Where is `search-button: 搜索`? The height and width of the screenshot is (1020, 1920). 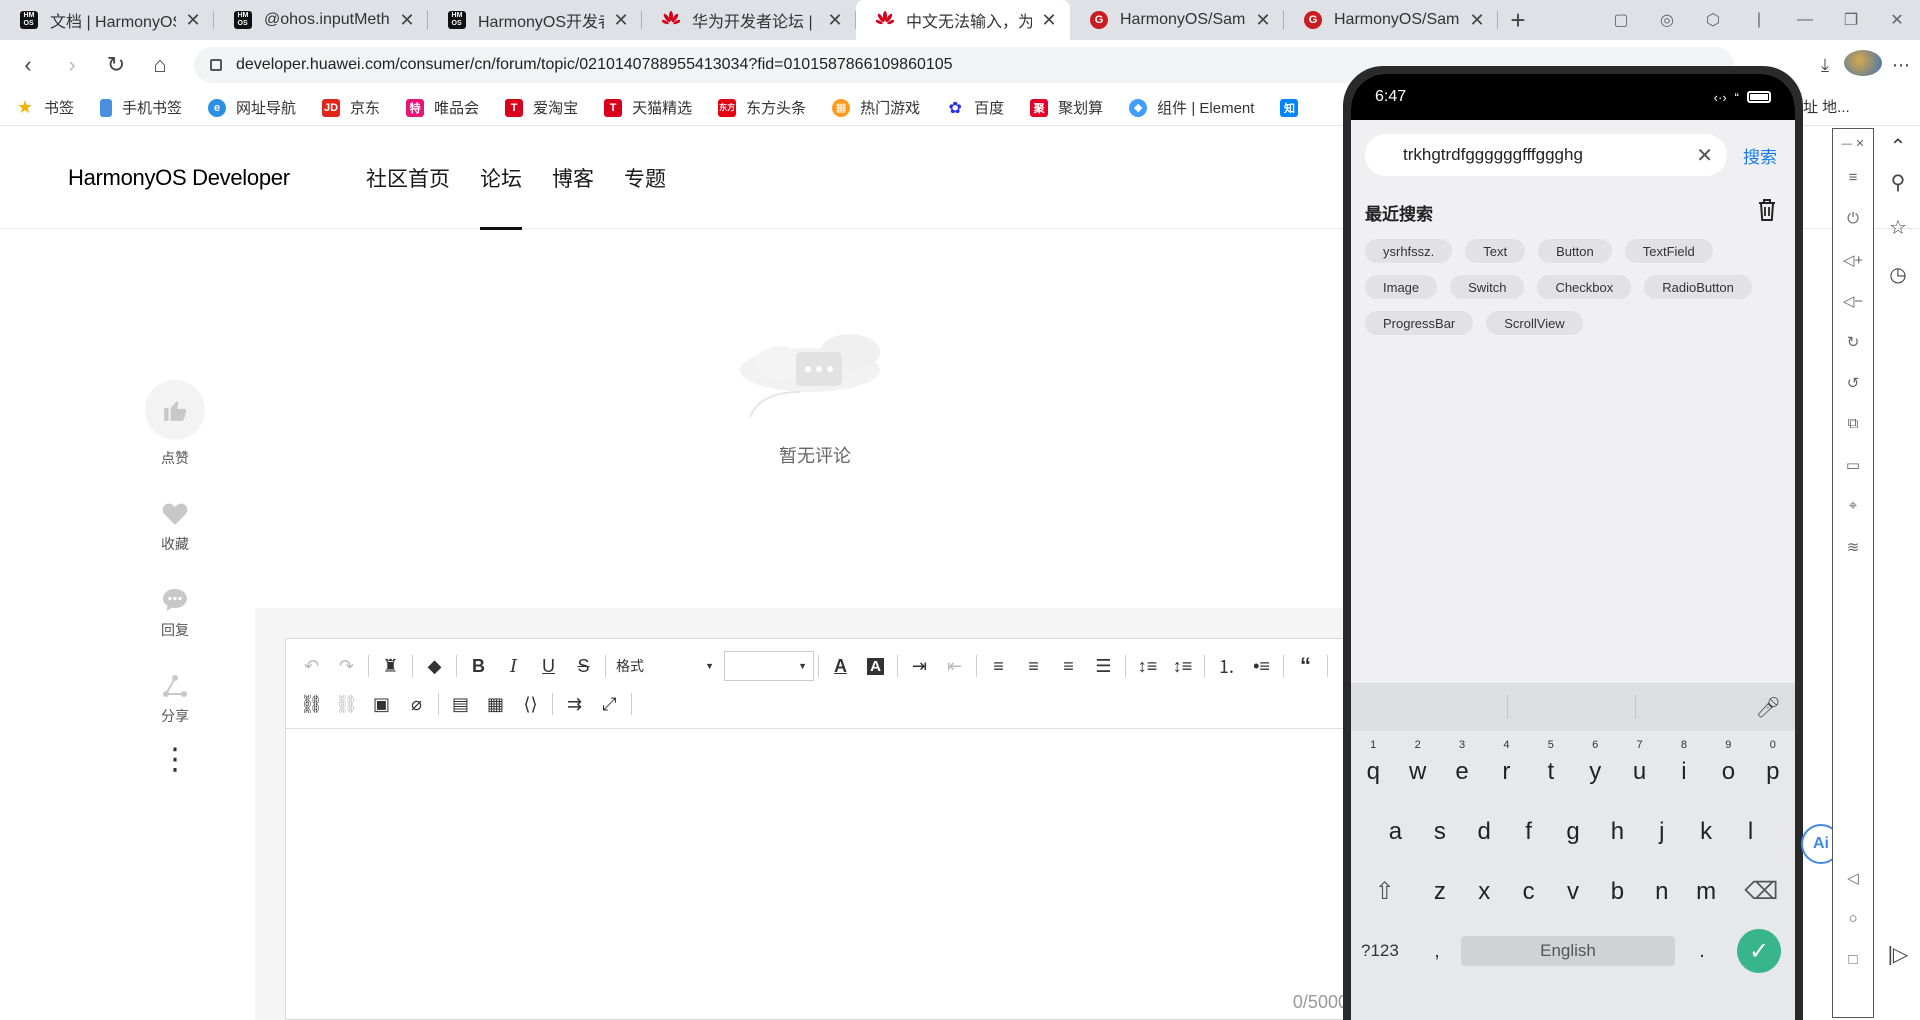 search-button: 搜索 is located at coordinates (1760, 155).